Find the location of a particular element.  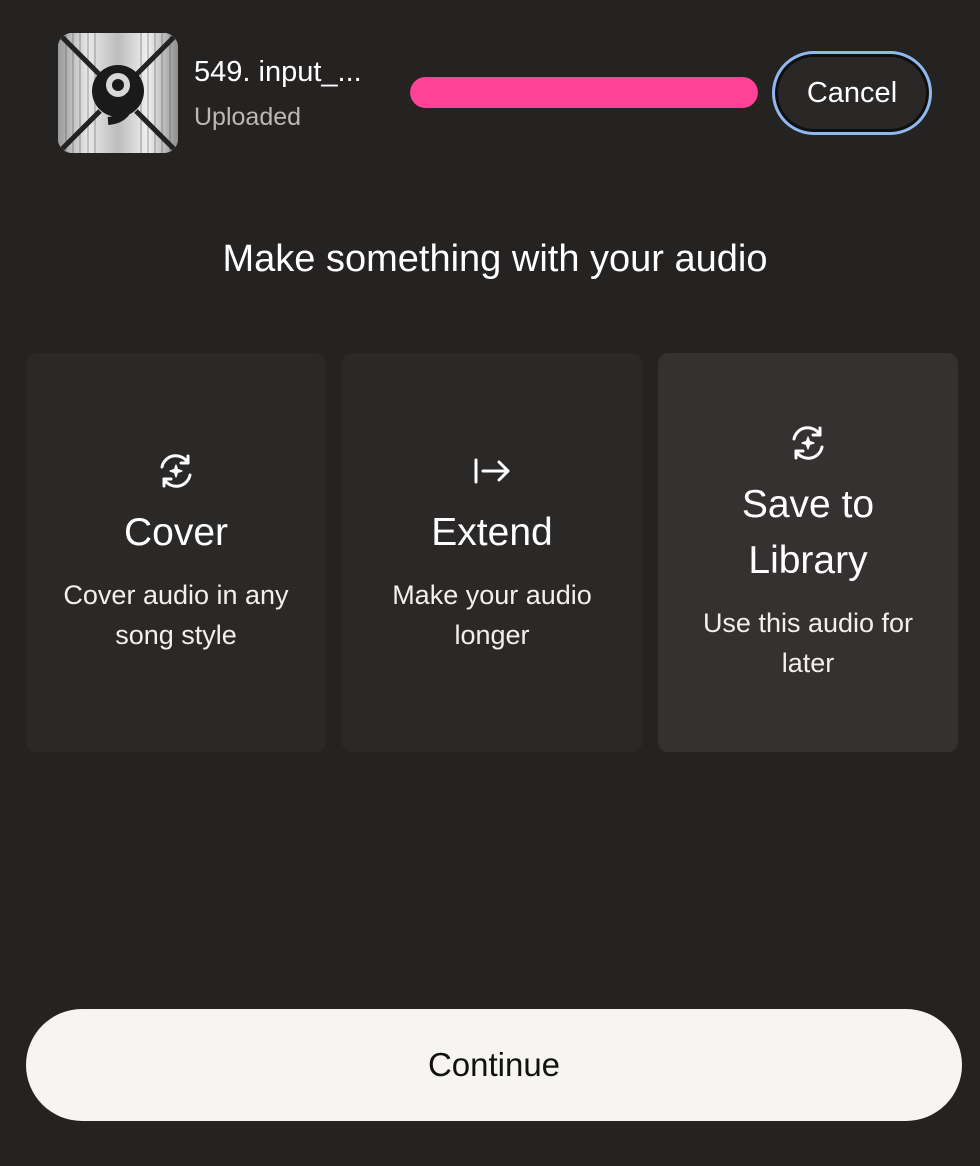

option-description: Cover audio in any song style is located at coordinates (176, 614).